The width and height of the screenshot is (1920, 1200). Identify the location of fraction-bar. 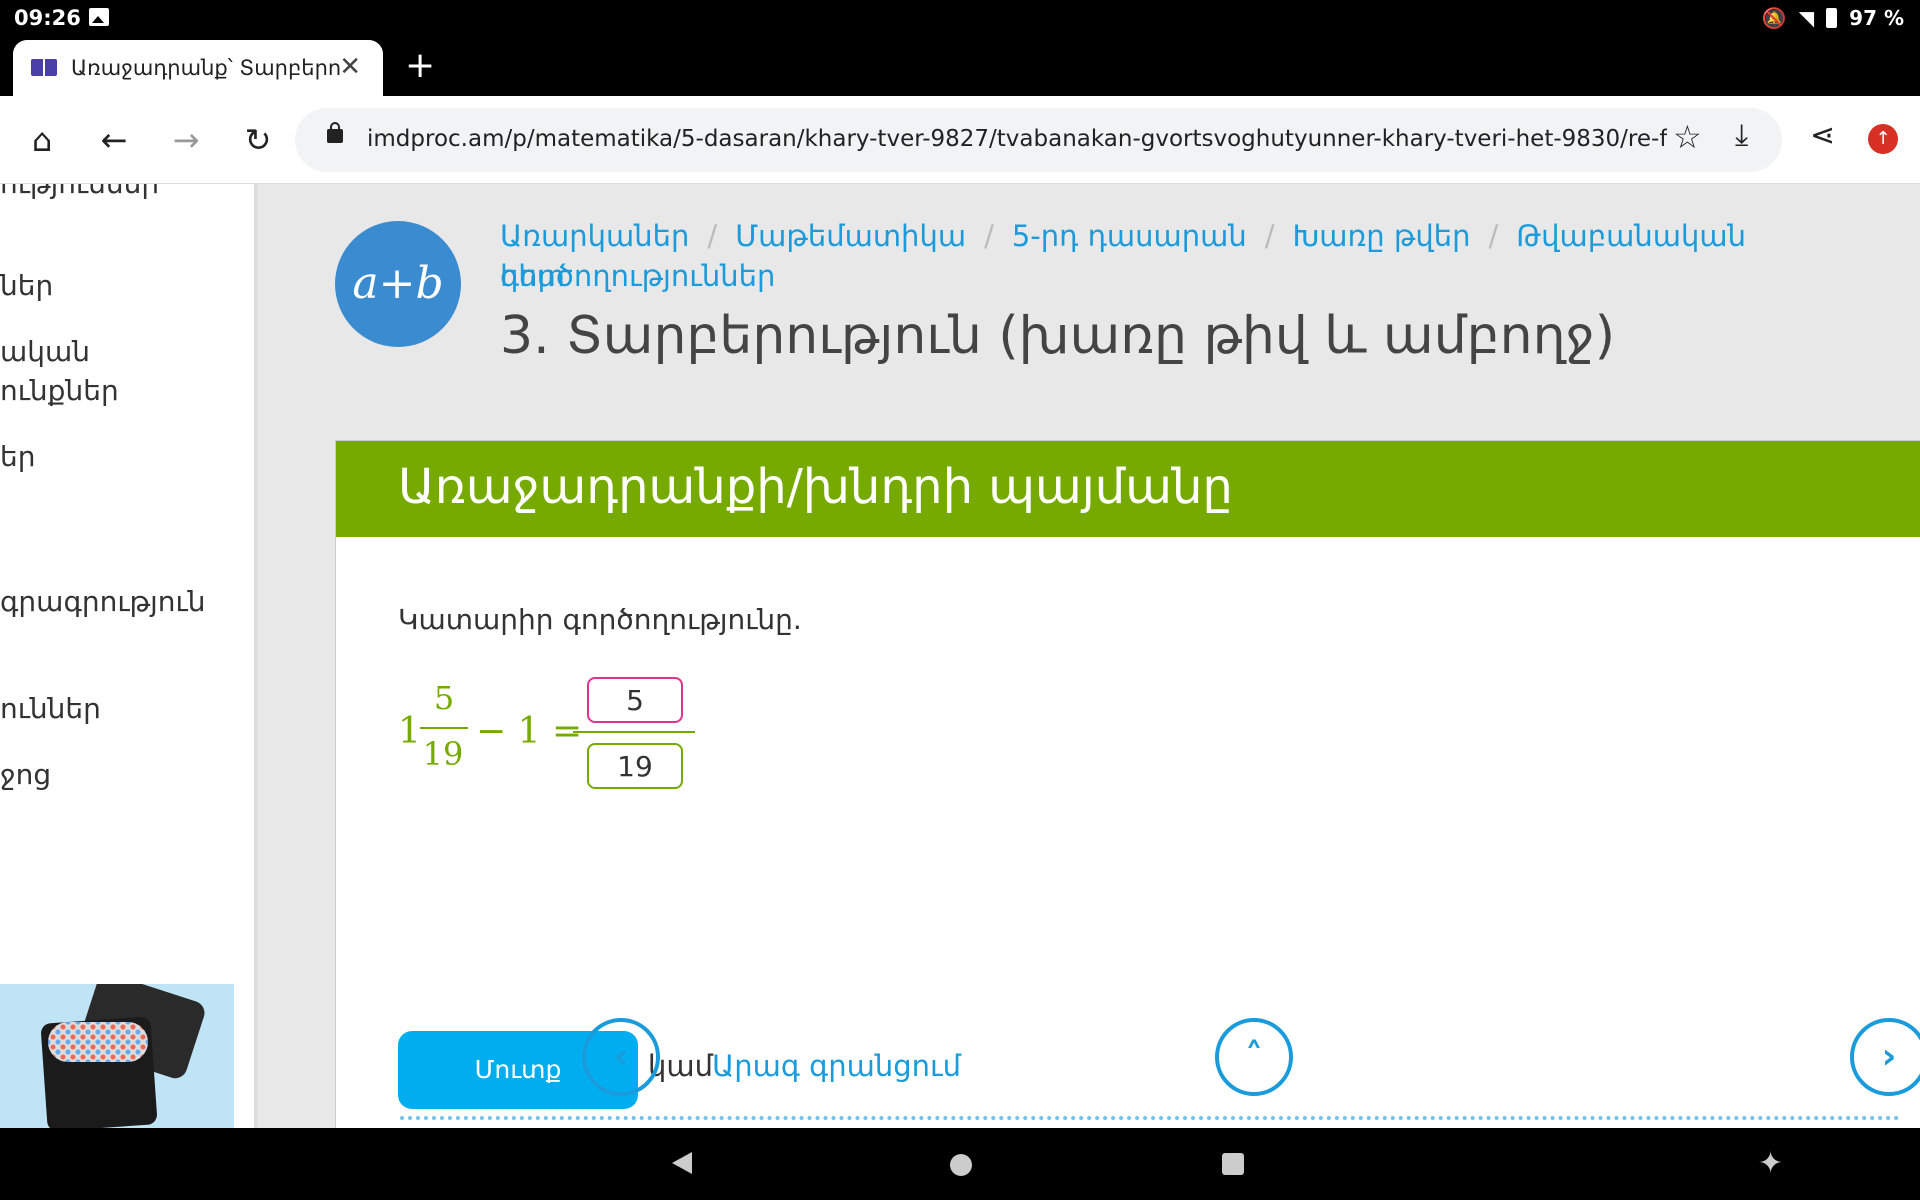
(444, 728).